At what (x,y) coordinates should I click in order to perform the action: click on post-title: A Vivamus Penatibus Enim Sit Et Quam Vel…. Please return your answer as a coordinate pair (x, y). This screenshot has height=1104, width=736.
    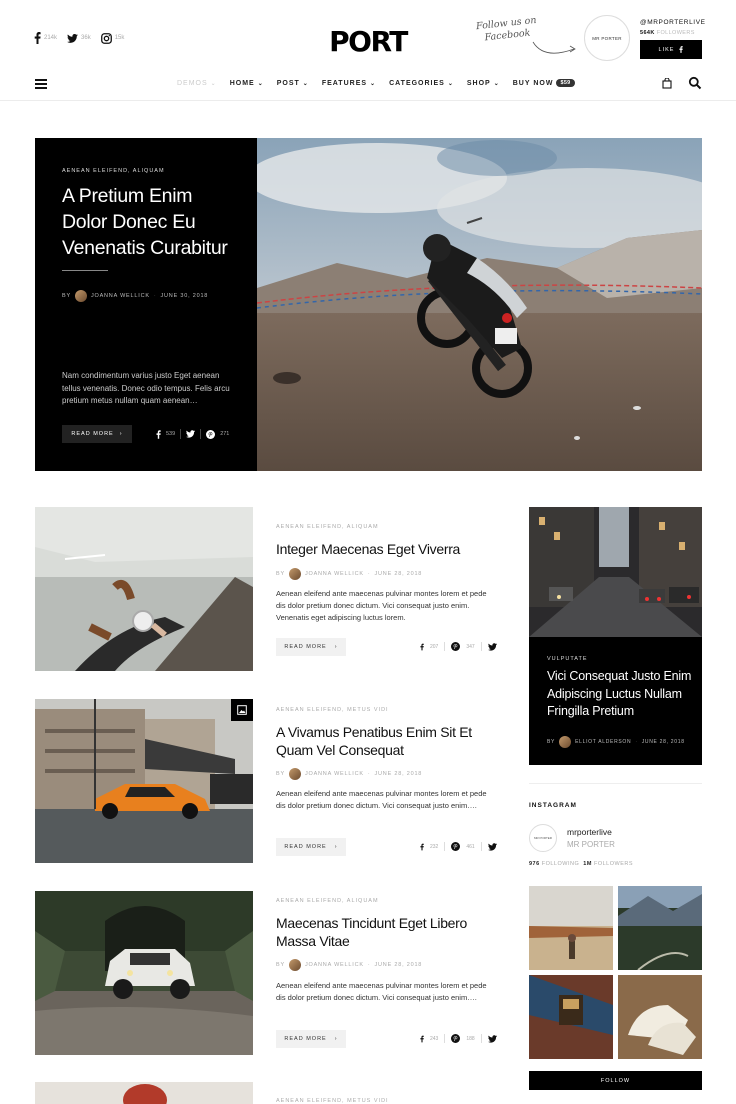
    Looking at the image, I should click on (386, 741).